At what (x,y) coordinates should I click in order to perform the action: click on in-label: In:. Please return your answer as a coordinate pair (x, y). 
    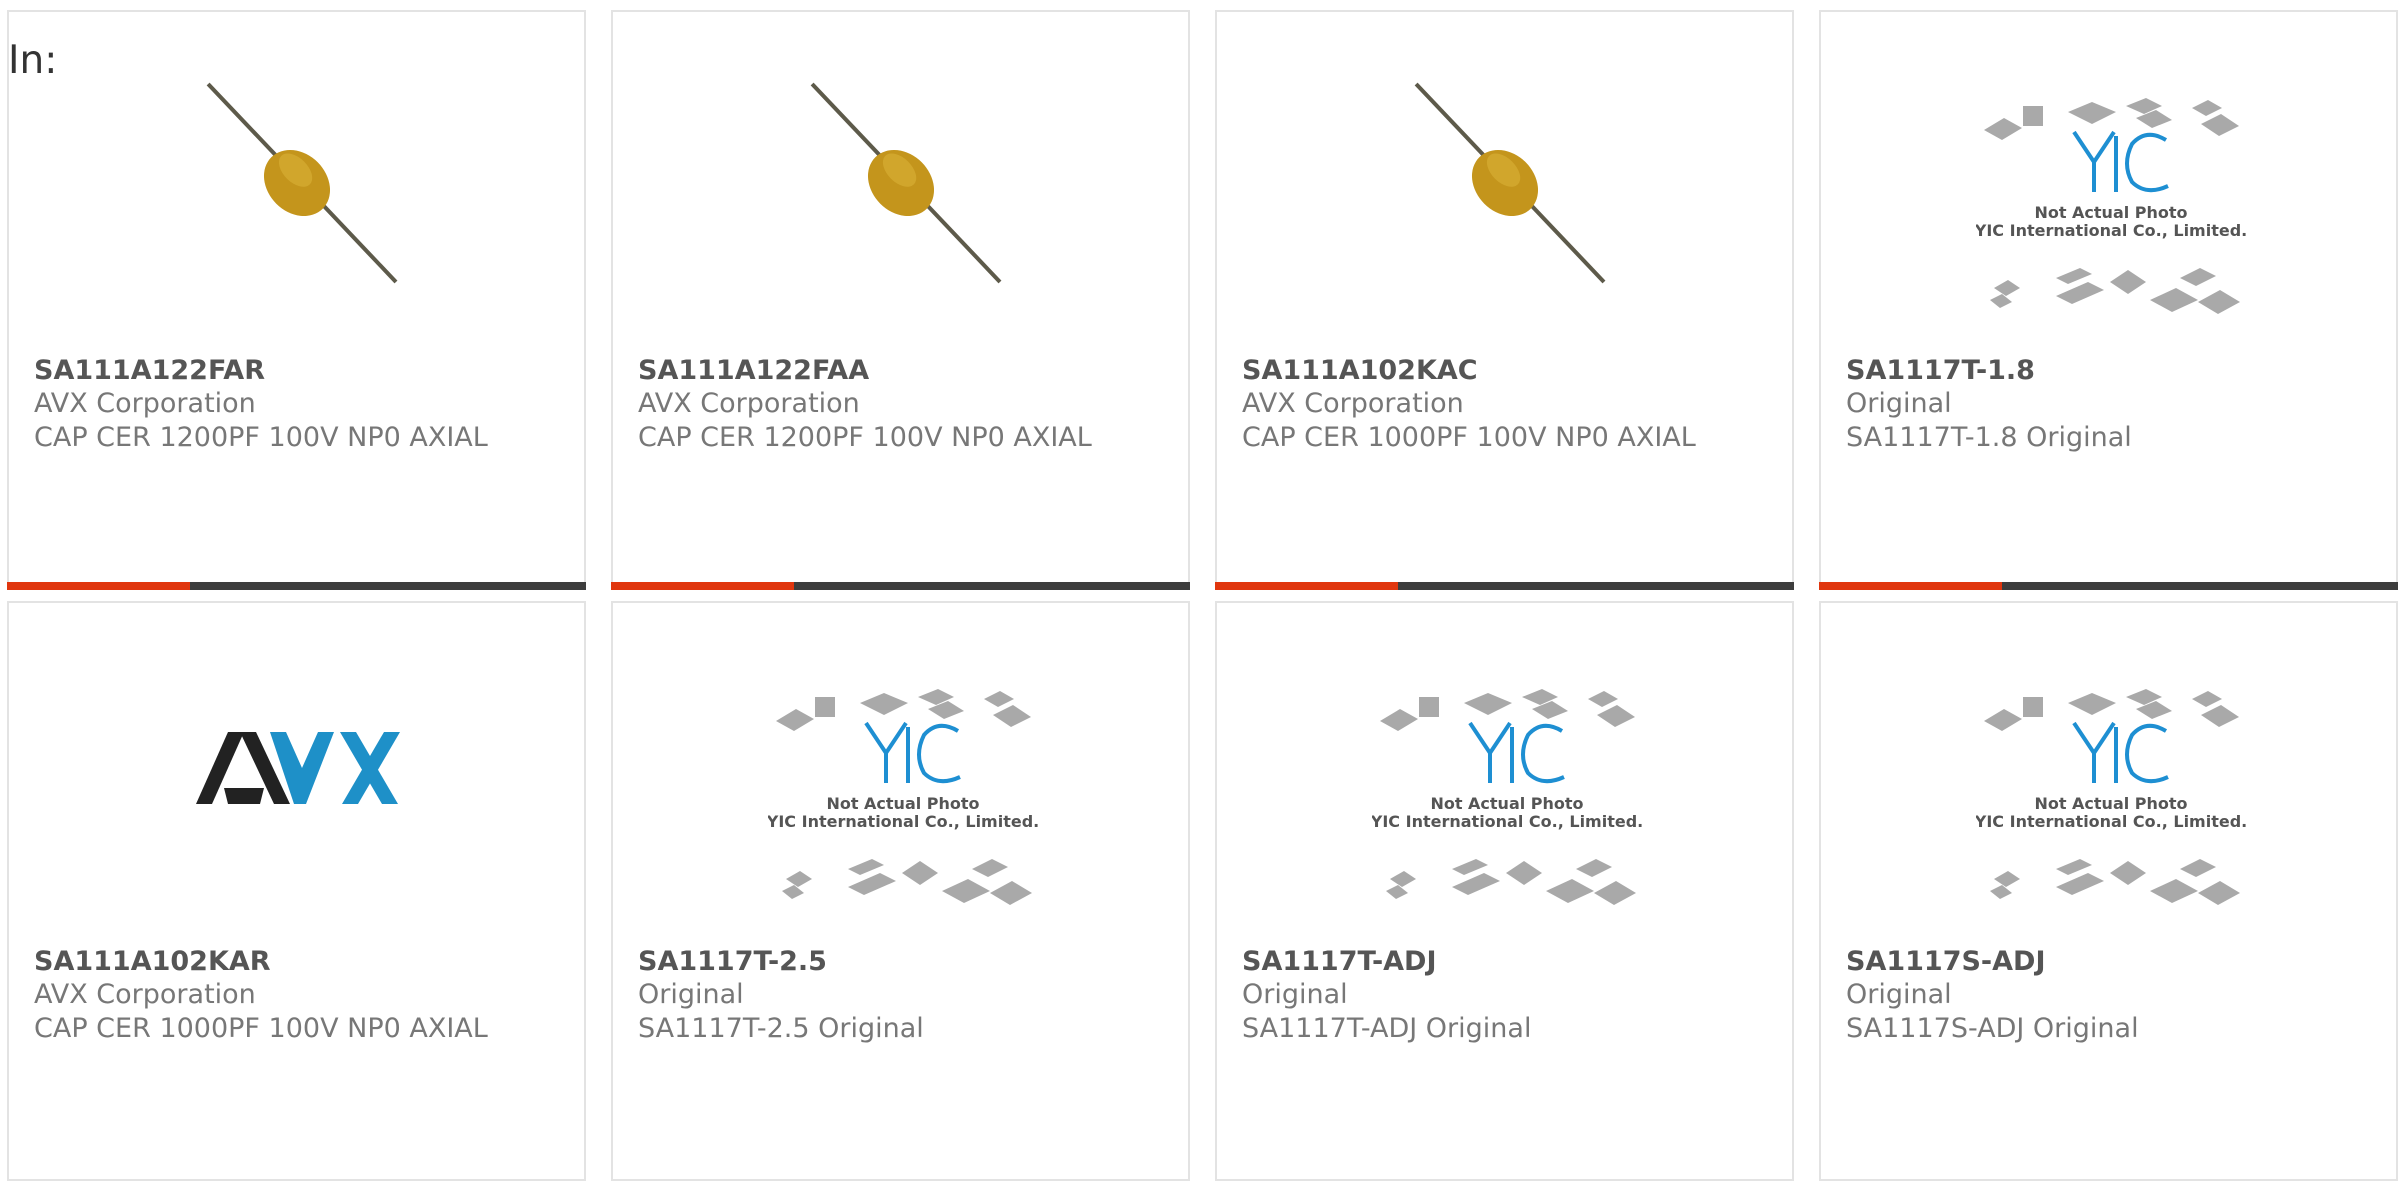
    Looking at the image, I should click on (33, 60).